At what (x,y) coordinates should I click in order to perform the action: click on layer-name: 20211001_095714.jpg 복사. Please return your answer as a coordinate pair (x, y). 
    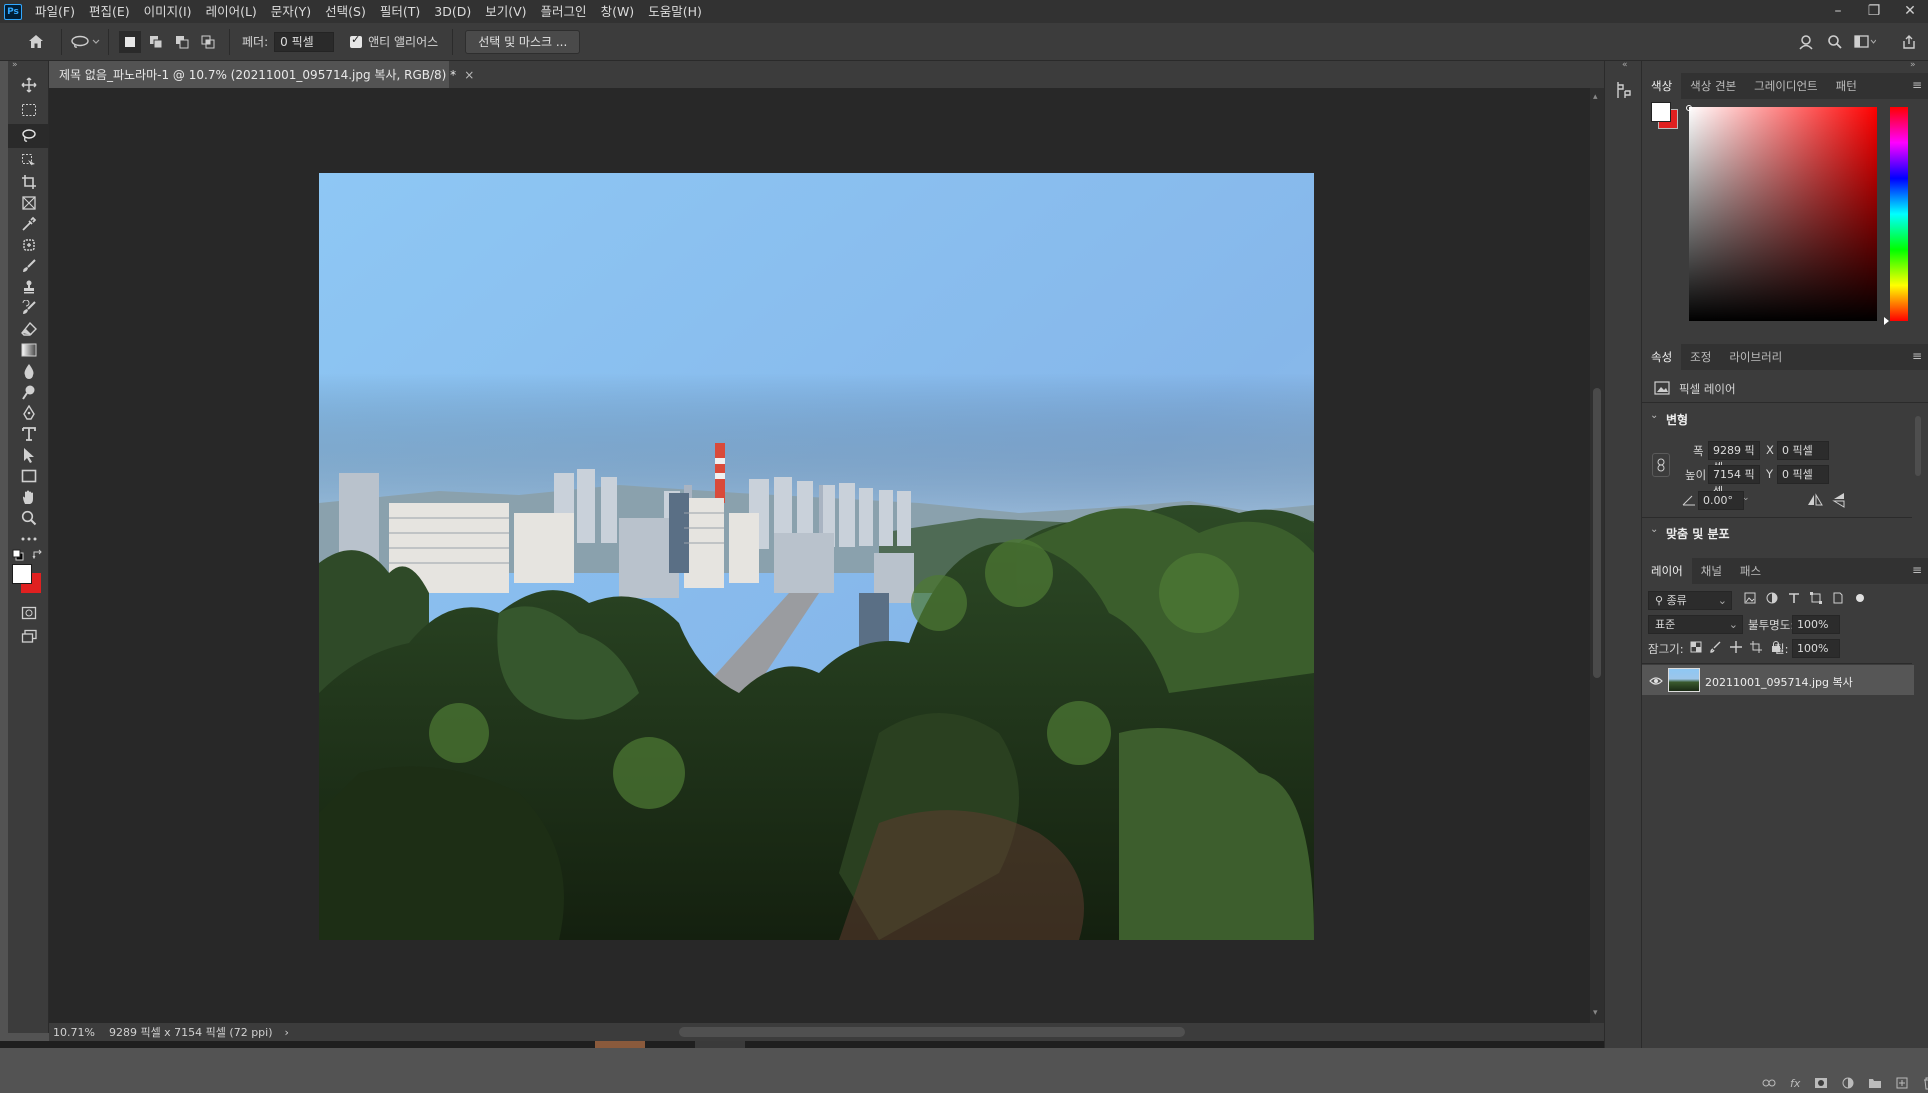
    Looking at the image, I should click on (1779, 682).